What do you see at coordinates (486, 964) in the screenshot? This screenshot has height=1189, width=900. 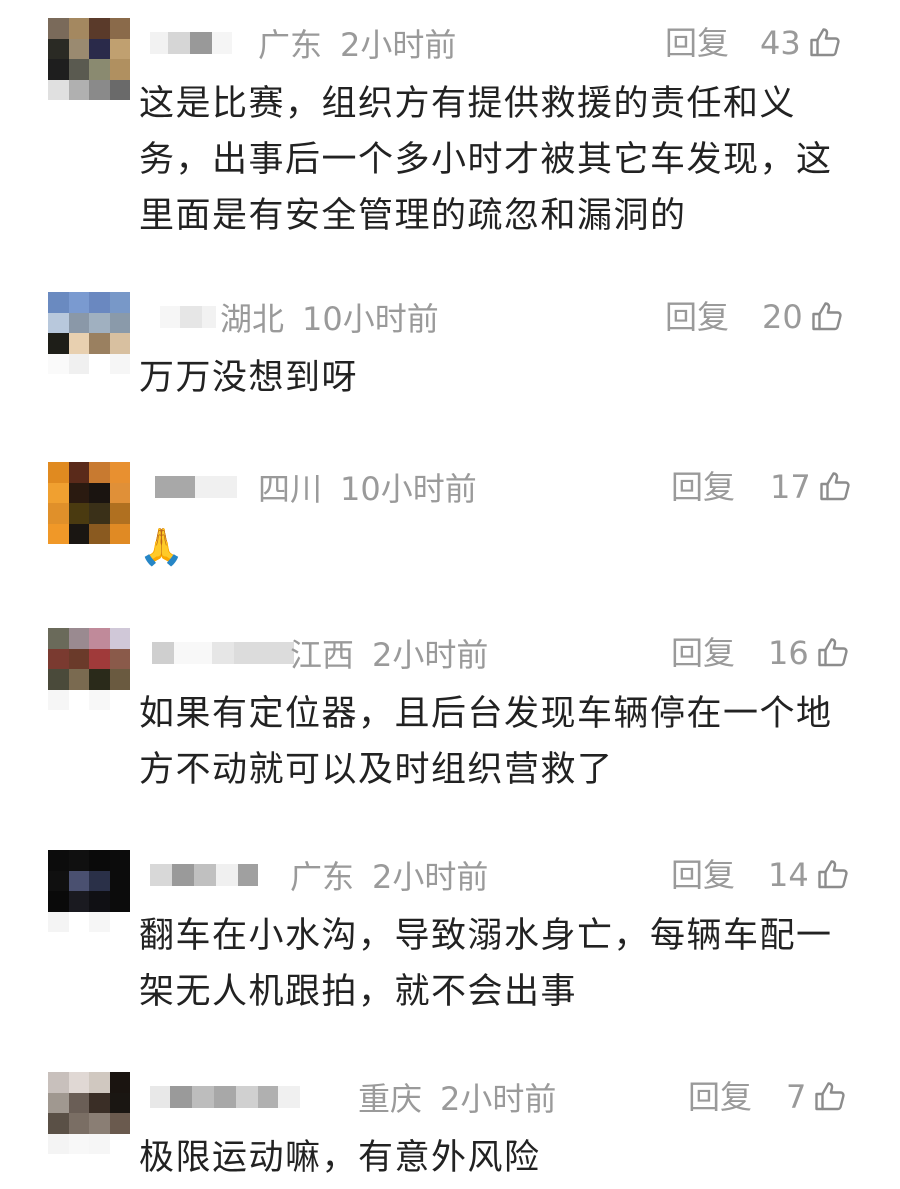 I see `comment-text: 翻车在小水沟，导致溺水身亡，每辆车配一架无人机跟拍，就不会出事` at bounding box center [486, 964].